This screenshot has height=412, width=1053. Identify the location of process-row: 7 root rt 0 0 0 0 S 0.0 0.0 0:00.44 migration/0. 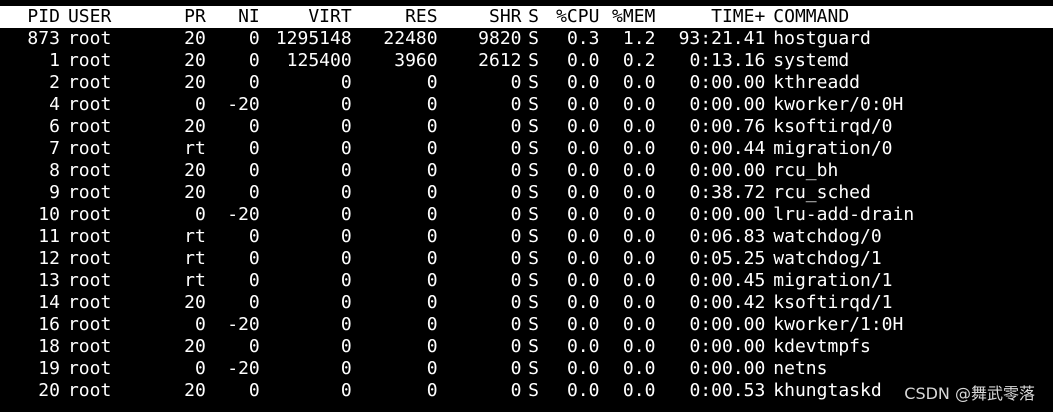
(526, 149).